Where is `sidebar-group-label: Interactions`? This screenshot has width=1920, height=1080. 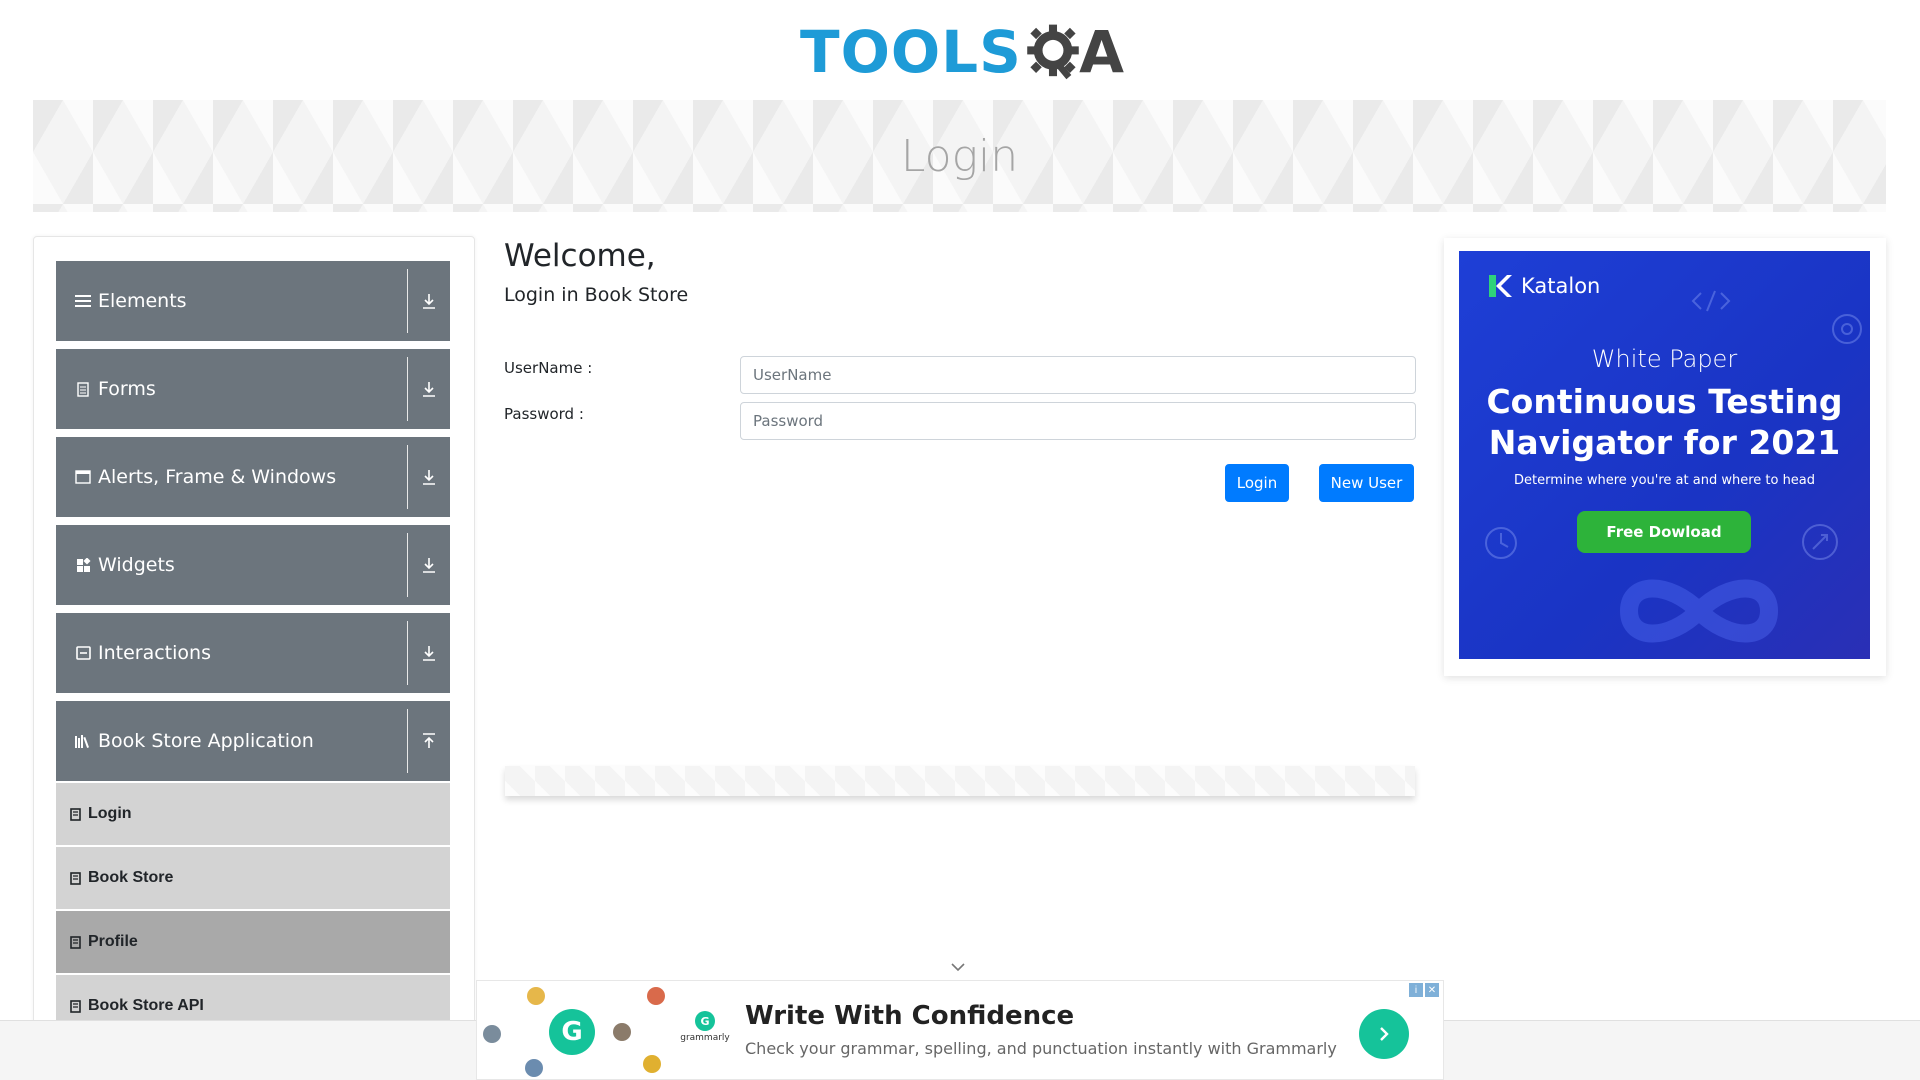 sidebar-group-label: Interactions is located at coordinates (154, 653).